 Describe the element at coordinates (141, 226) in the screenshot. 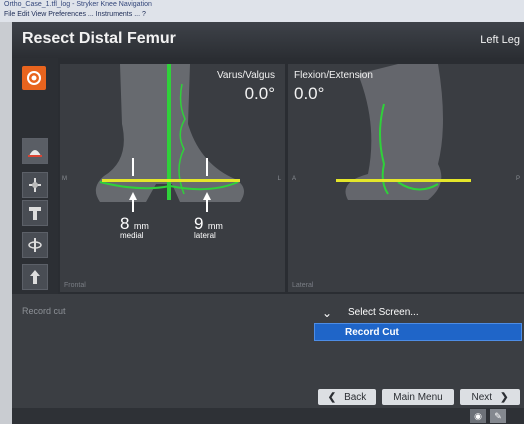

I see `medial-resection-unit: mm` at that location.